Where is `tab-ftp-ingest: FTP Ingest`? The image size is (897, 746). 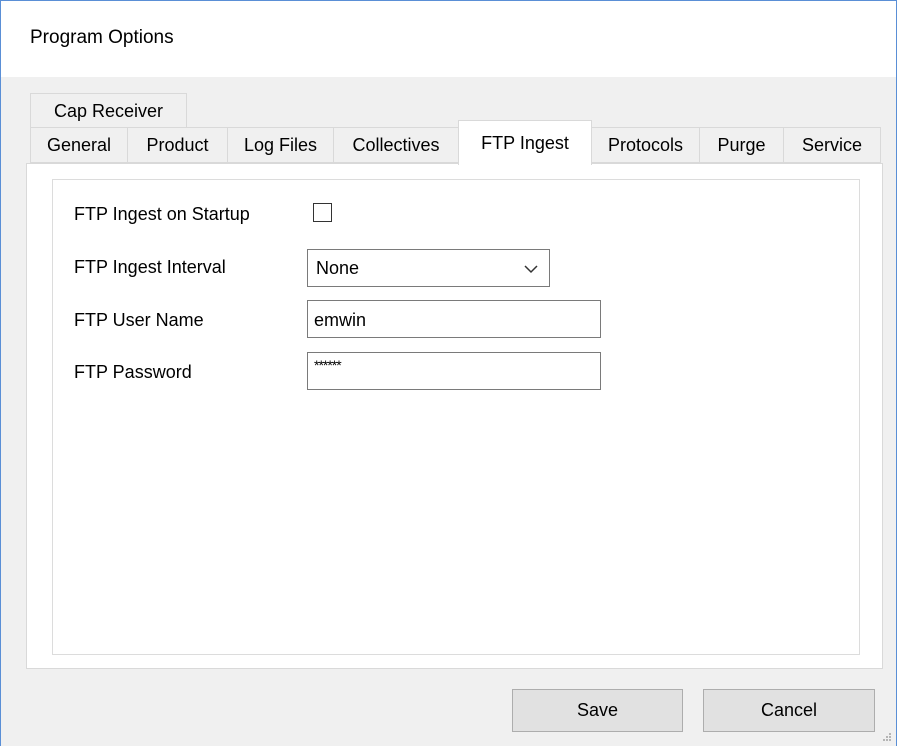 tab-ftp-ingest: FTP Ingest is located at coordinates (525, 142).